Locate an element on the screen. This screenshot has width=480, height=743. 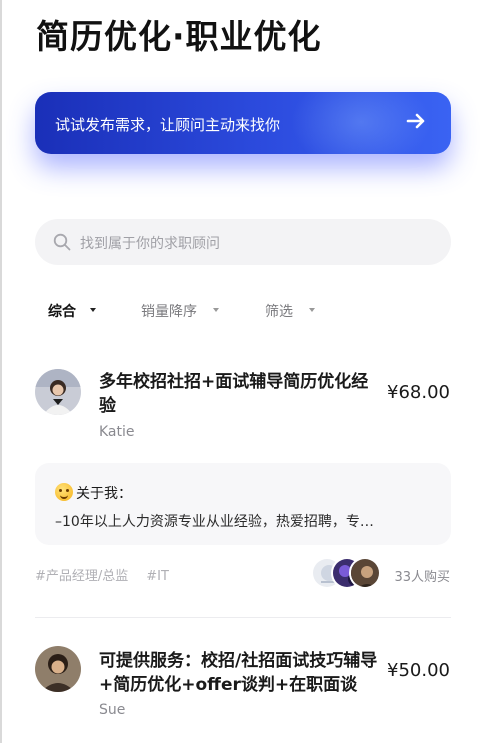
search-input: 找到属于你的求职顾问 is located at coordinates (243, 242).